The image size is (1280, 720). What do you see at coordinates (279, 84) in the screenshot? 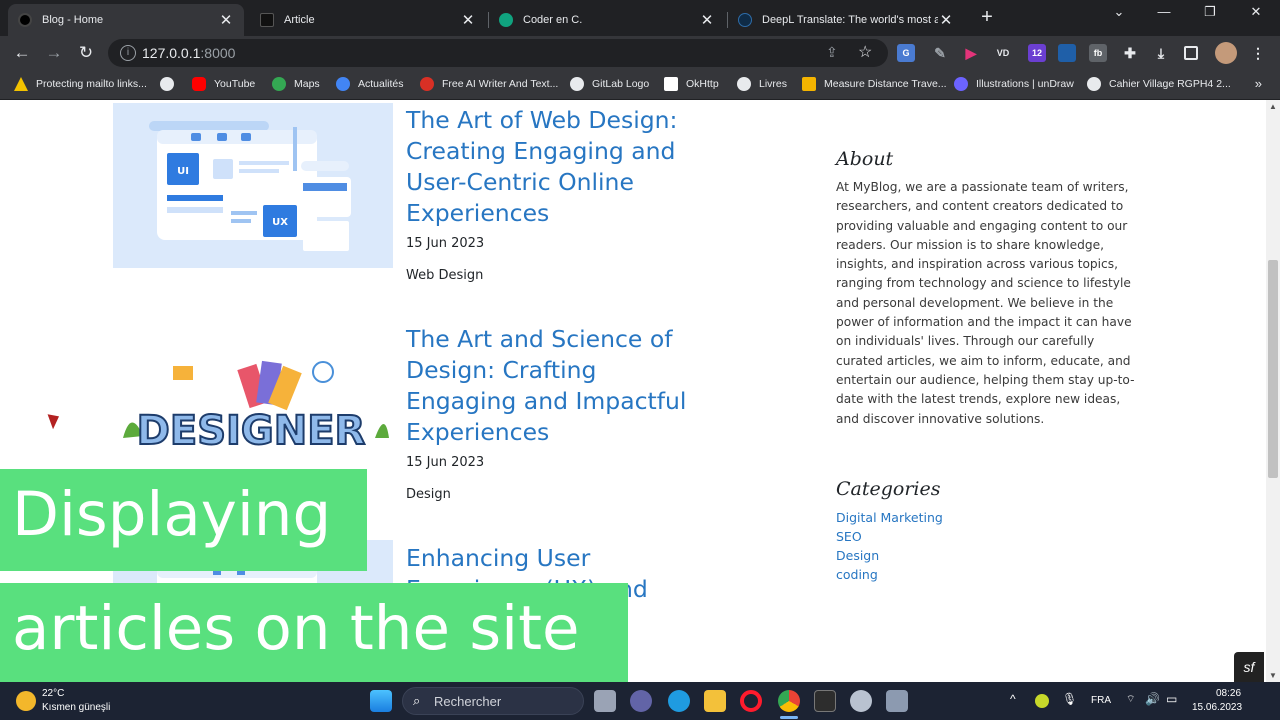
I see `maps-pin-icon` at bounding box center [279, 84].